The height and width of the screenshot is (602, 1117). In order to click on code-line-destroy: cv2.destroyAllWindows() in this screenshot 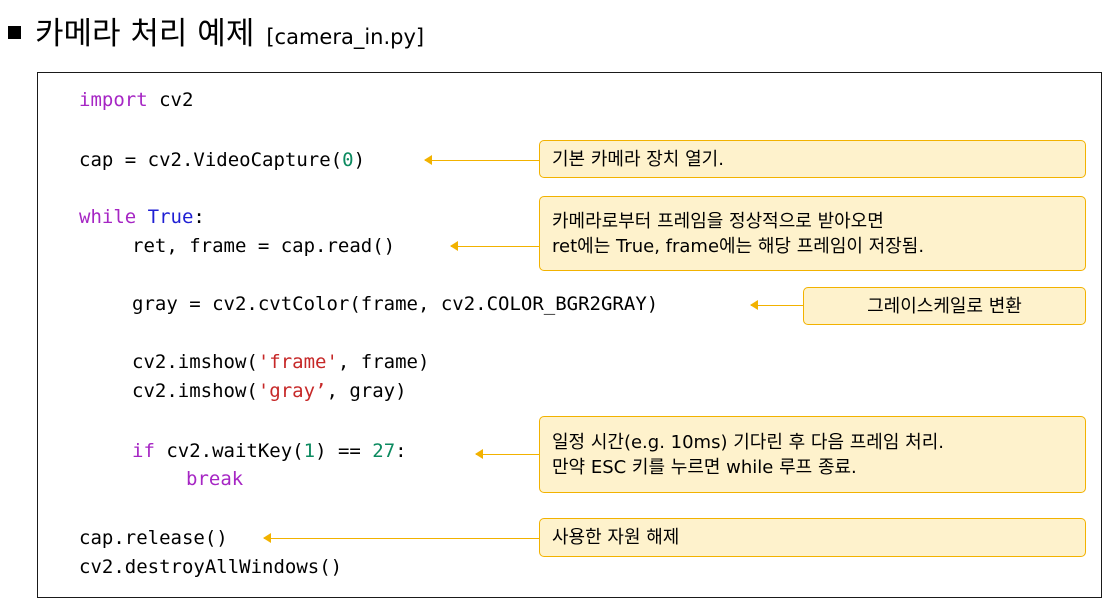, I will do `click(211, 567)`.